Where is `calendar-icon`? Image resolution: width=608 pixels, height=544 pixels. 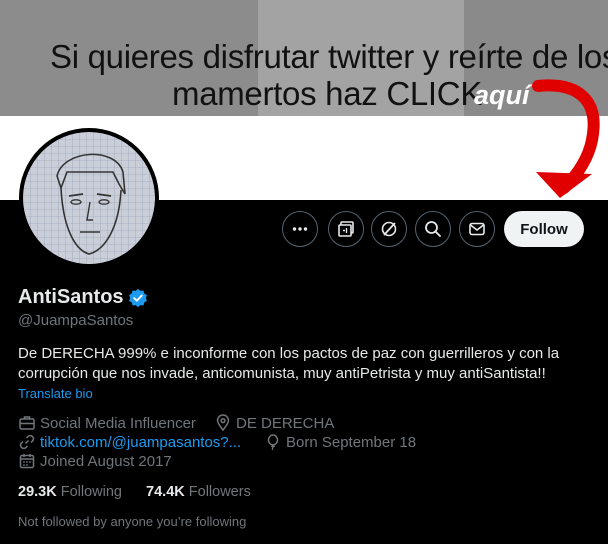 calendar-icon is located at coordinates (27, 461).